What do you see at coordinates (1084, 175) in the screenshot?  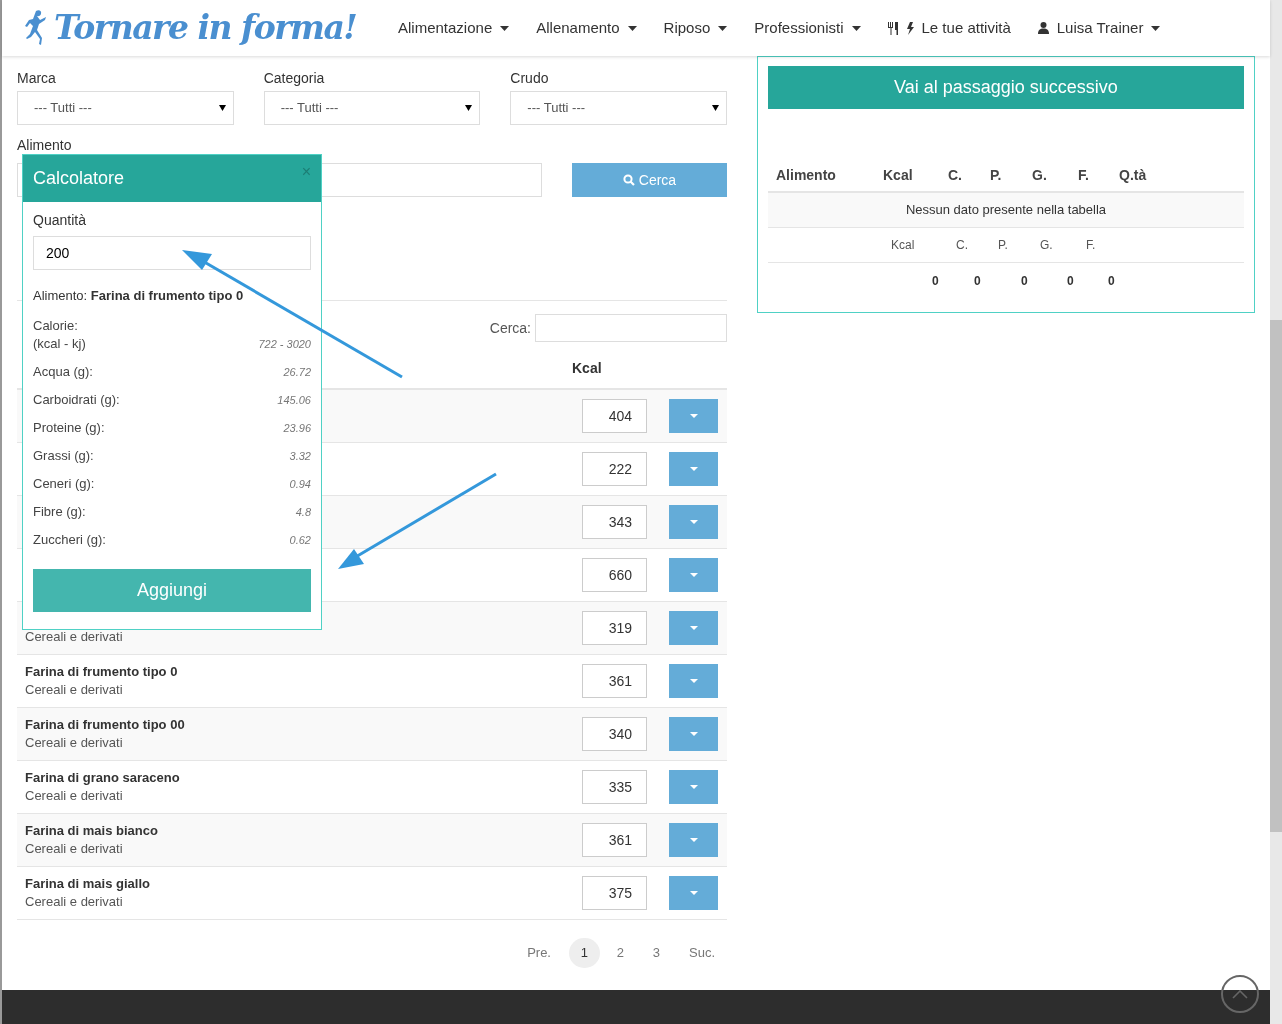 I see `column-header: F.` at bounding box center [1084, 175].